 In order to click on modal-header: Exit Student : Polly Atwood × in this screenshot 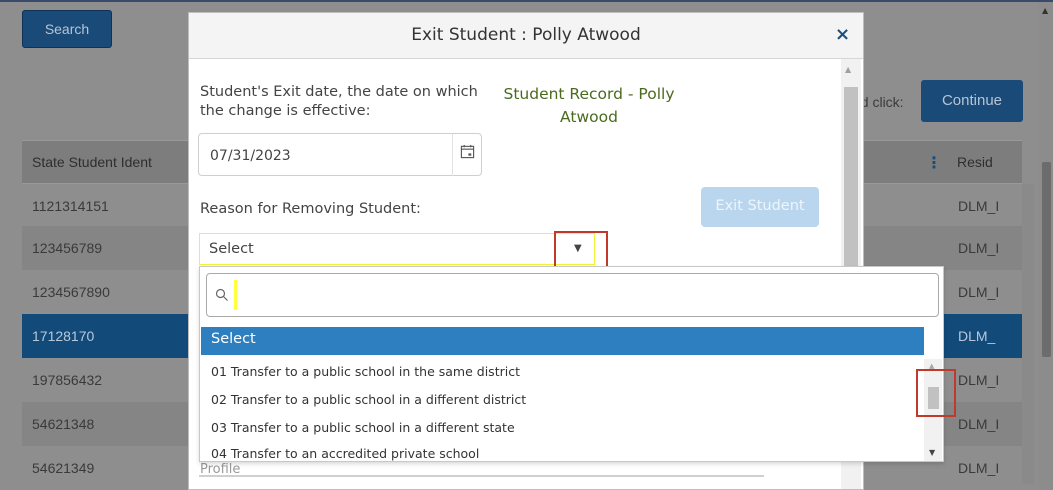, I will do `click(526, 36)`.